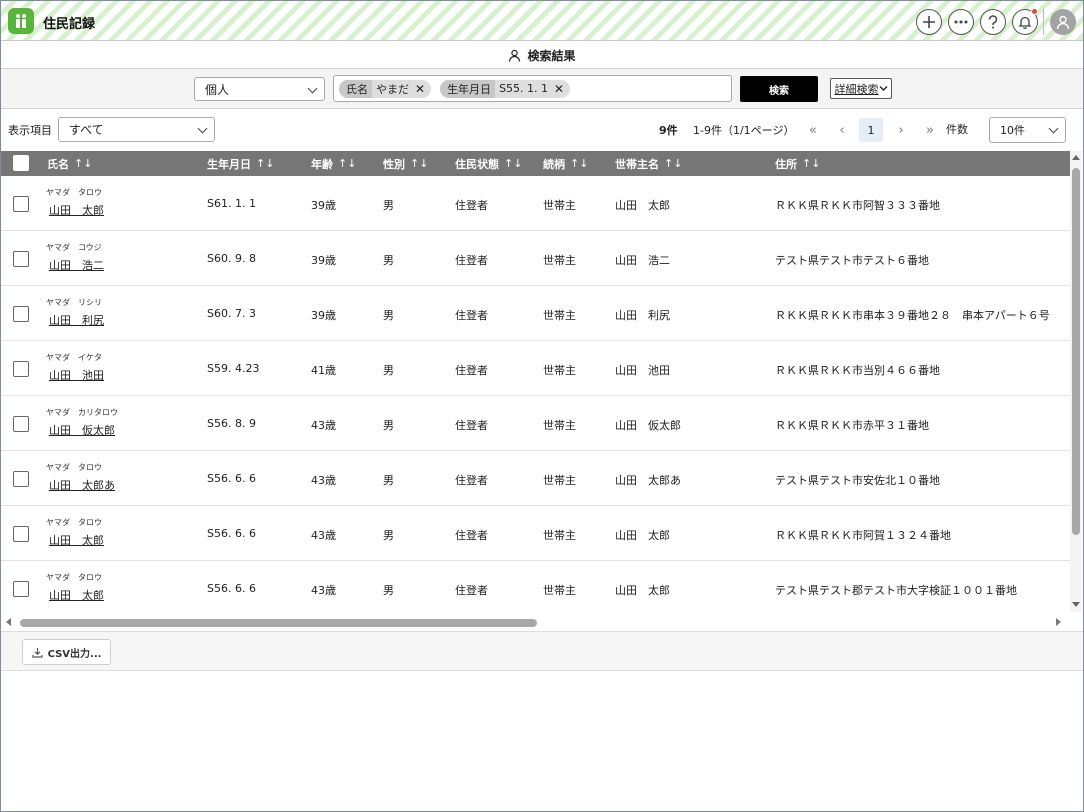 This screenshot has width=1084, height=812. I want to click on plus-icon, so click(929, 22).